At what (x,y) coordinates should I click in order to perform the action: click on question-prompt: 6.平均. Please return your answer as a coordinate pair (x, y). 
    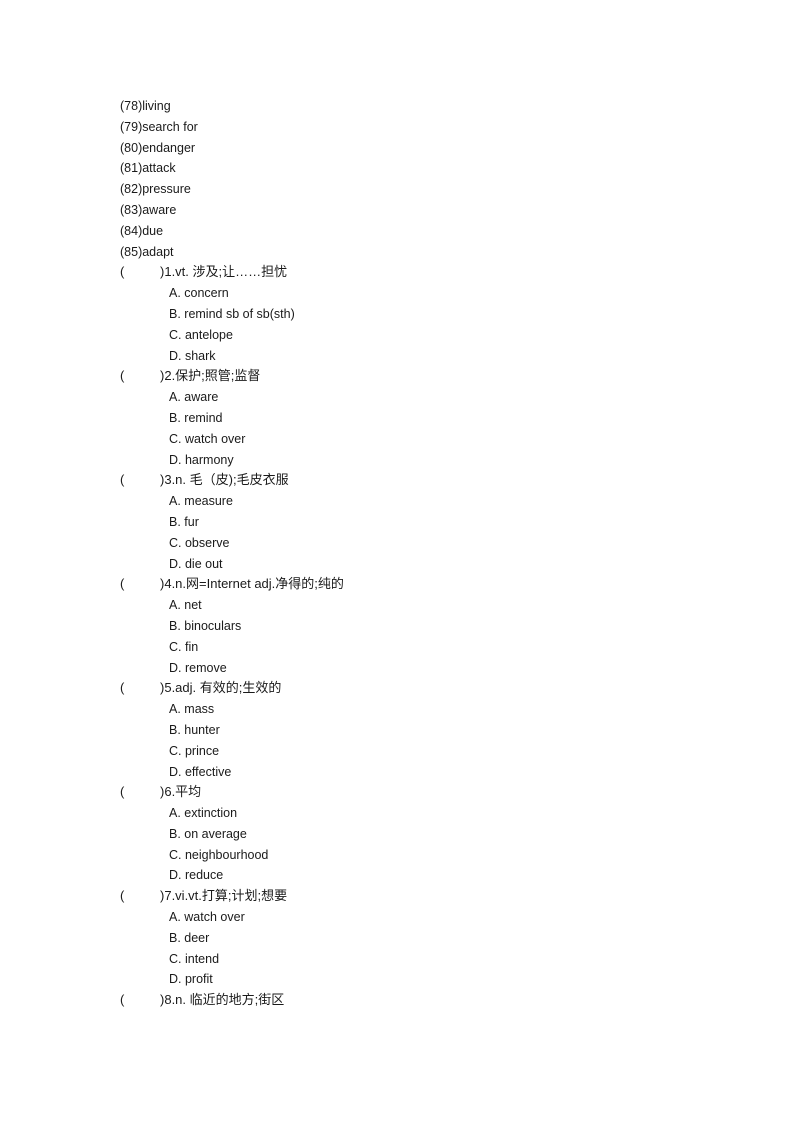
    Looking at the image, I should click on (183, 792).